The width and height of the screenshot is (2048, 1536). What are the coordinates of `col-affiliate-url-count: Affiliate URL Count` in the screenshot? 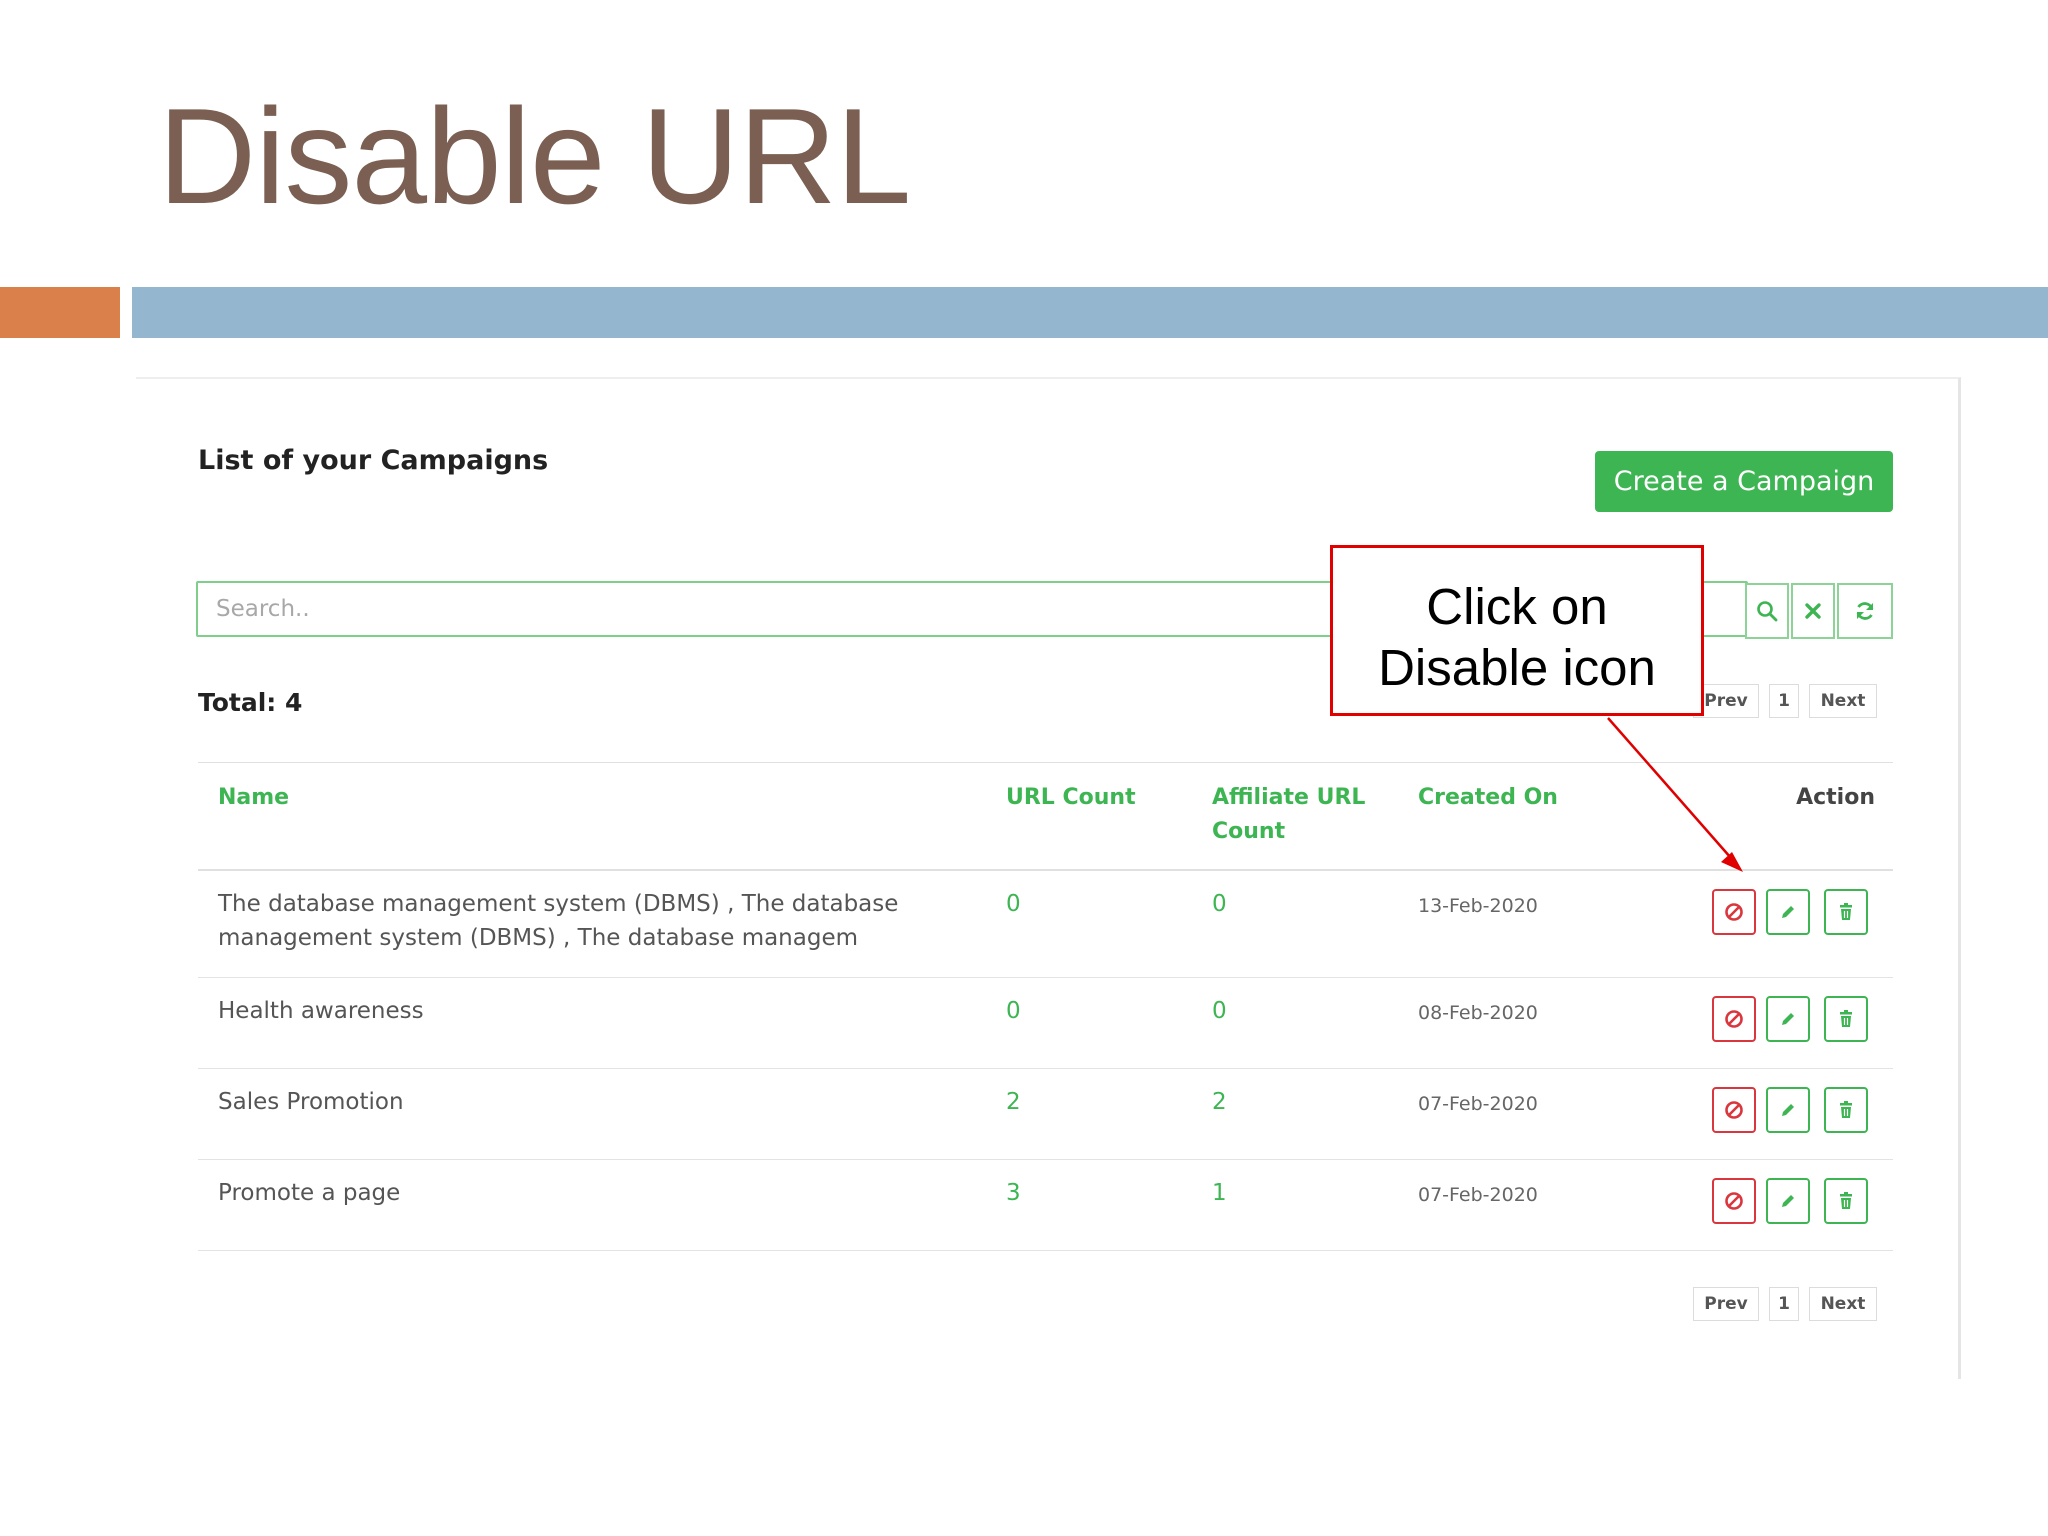 It's located at (1288, 815).